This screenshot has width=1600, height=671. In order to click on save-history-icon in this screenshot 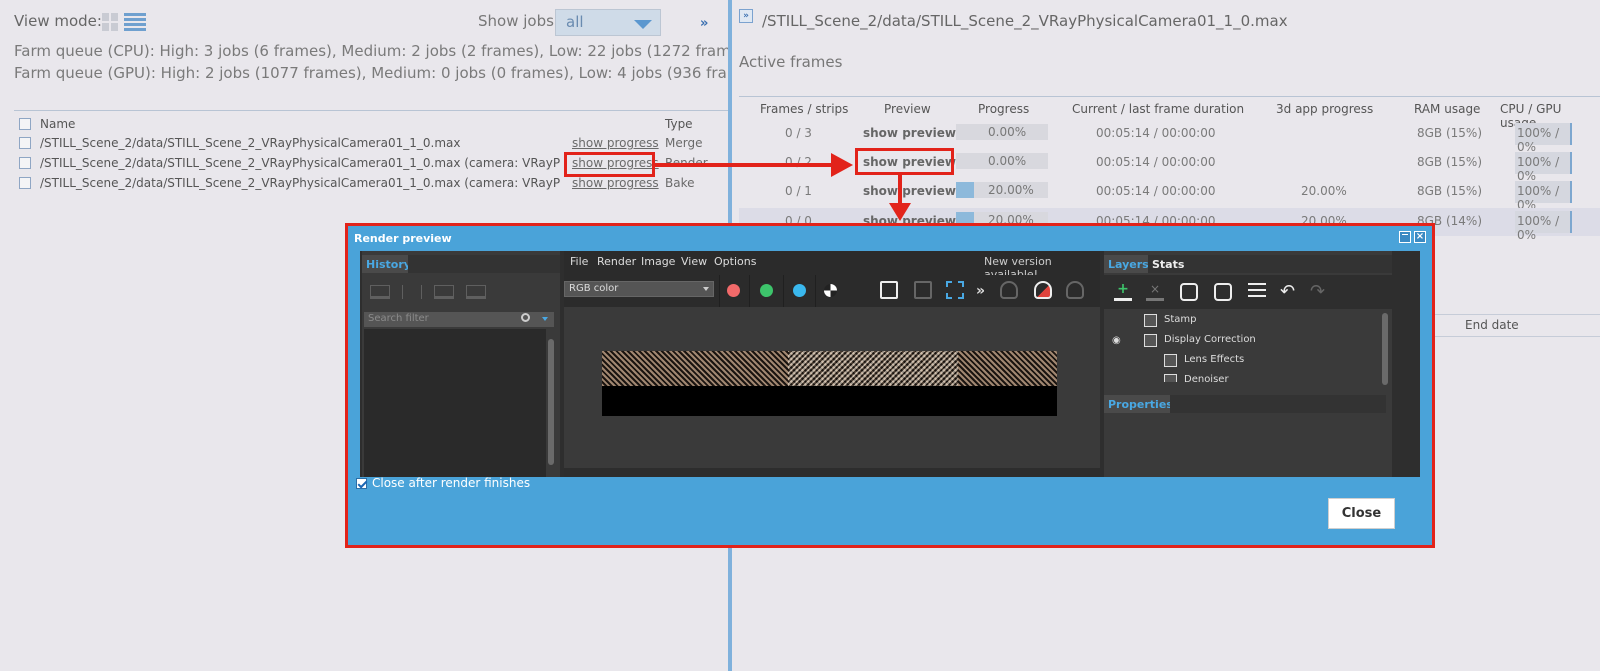, I will do `click(380, 292)`.